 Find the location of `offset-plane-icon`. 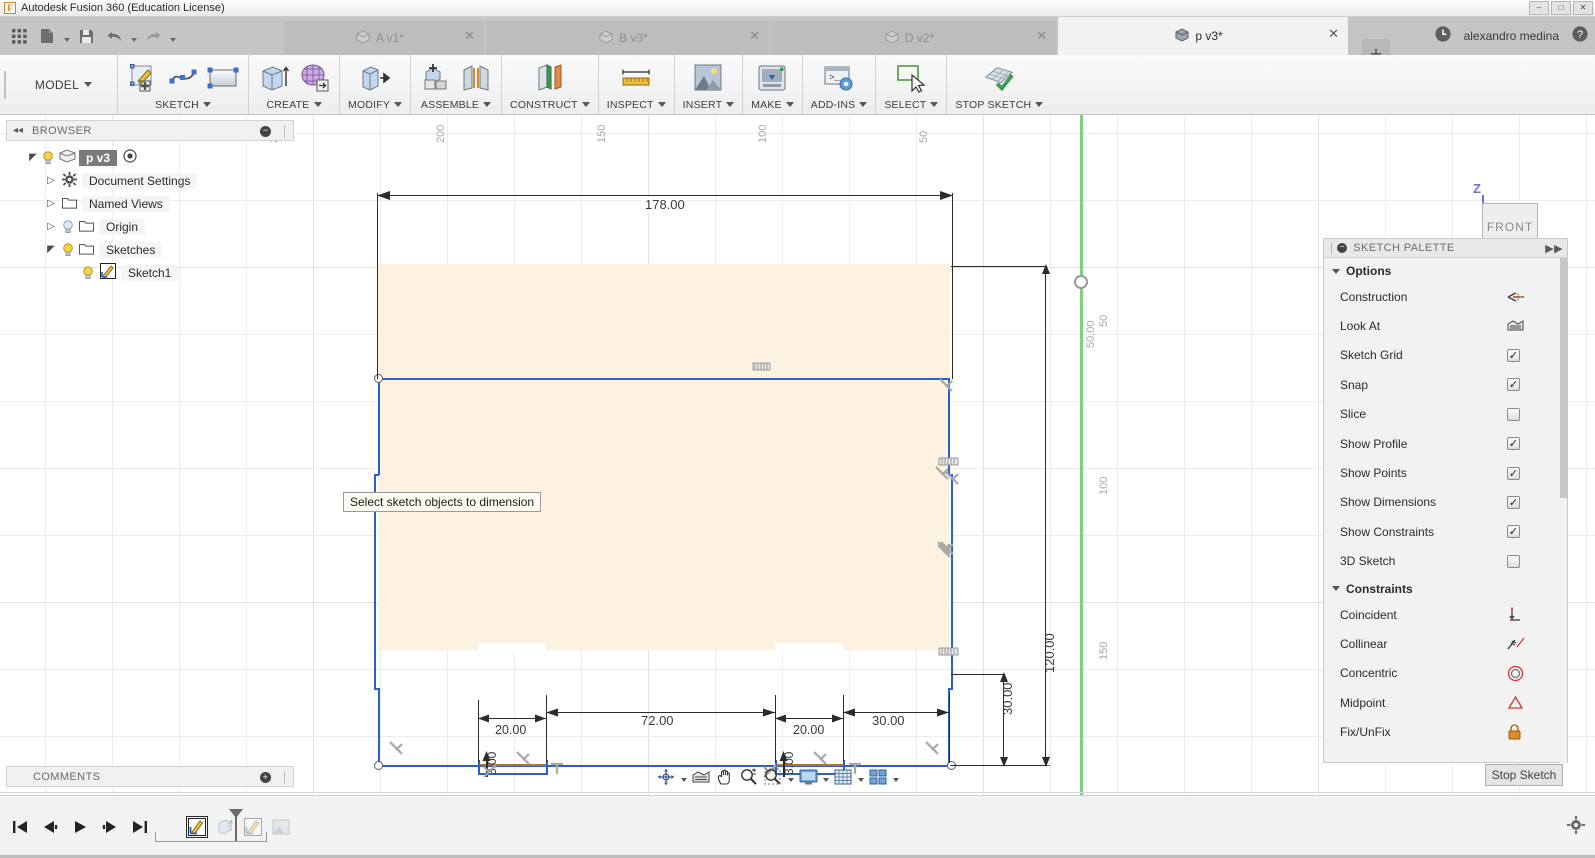

offset-plane-icon is located at coordinates (550, 78).